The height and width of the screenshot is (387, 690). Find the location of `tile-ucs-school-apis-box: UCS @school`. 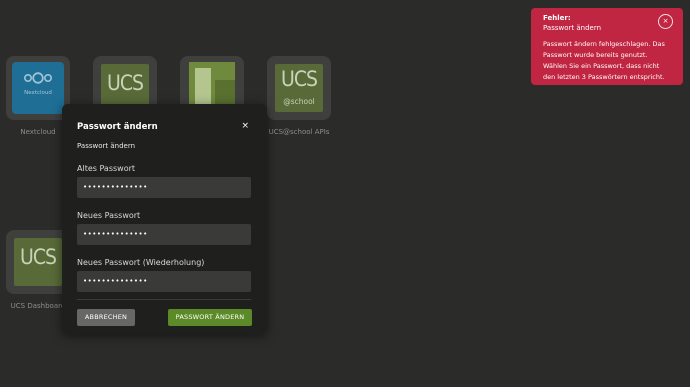

tile-ucs-school-apis-box: UCS @school is located at coordinates (299, 88).